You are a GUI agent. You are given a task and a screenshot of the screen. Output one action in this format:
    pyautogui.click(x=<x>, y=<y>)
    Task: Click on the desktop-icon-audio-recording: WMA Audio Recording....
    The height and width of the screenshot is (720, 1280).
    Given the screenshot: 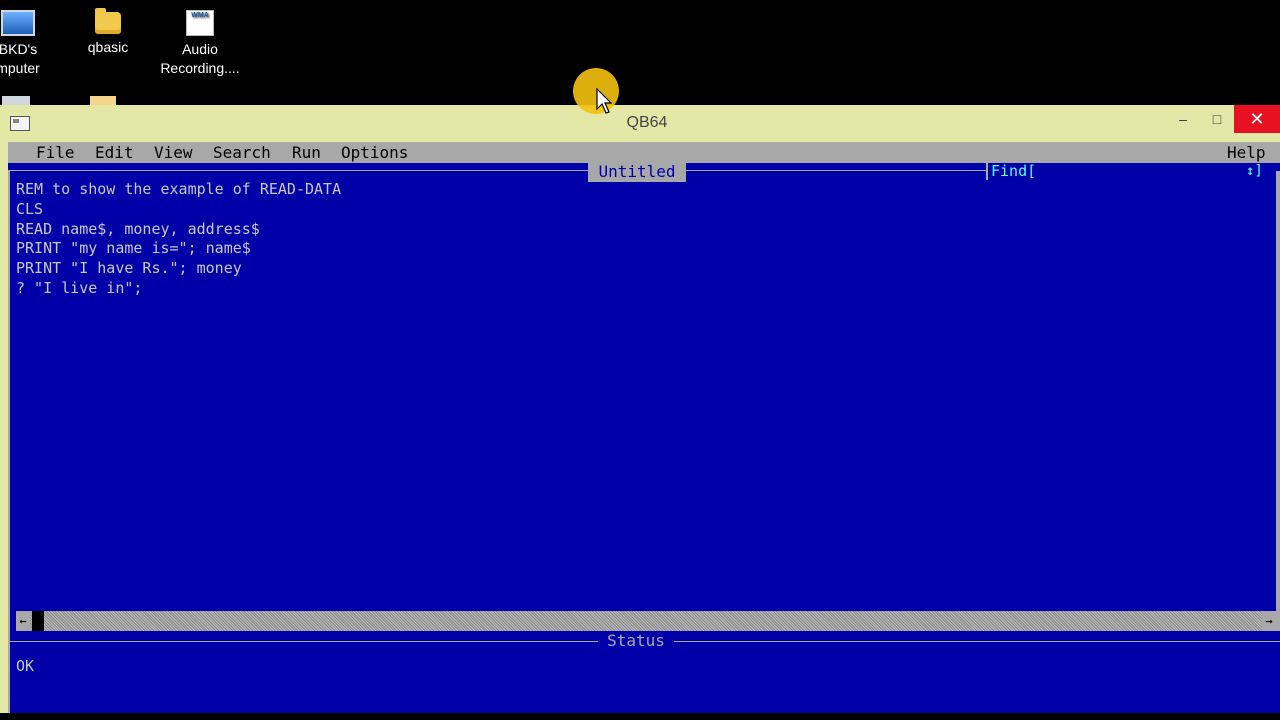 What is the action you would take?
    pyautogui.click(x=200, y=44)
    